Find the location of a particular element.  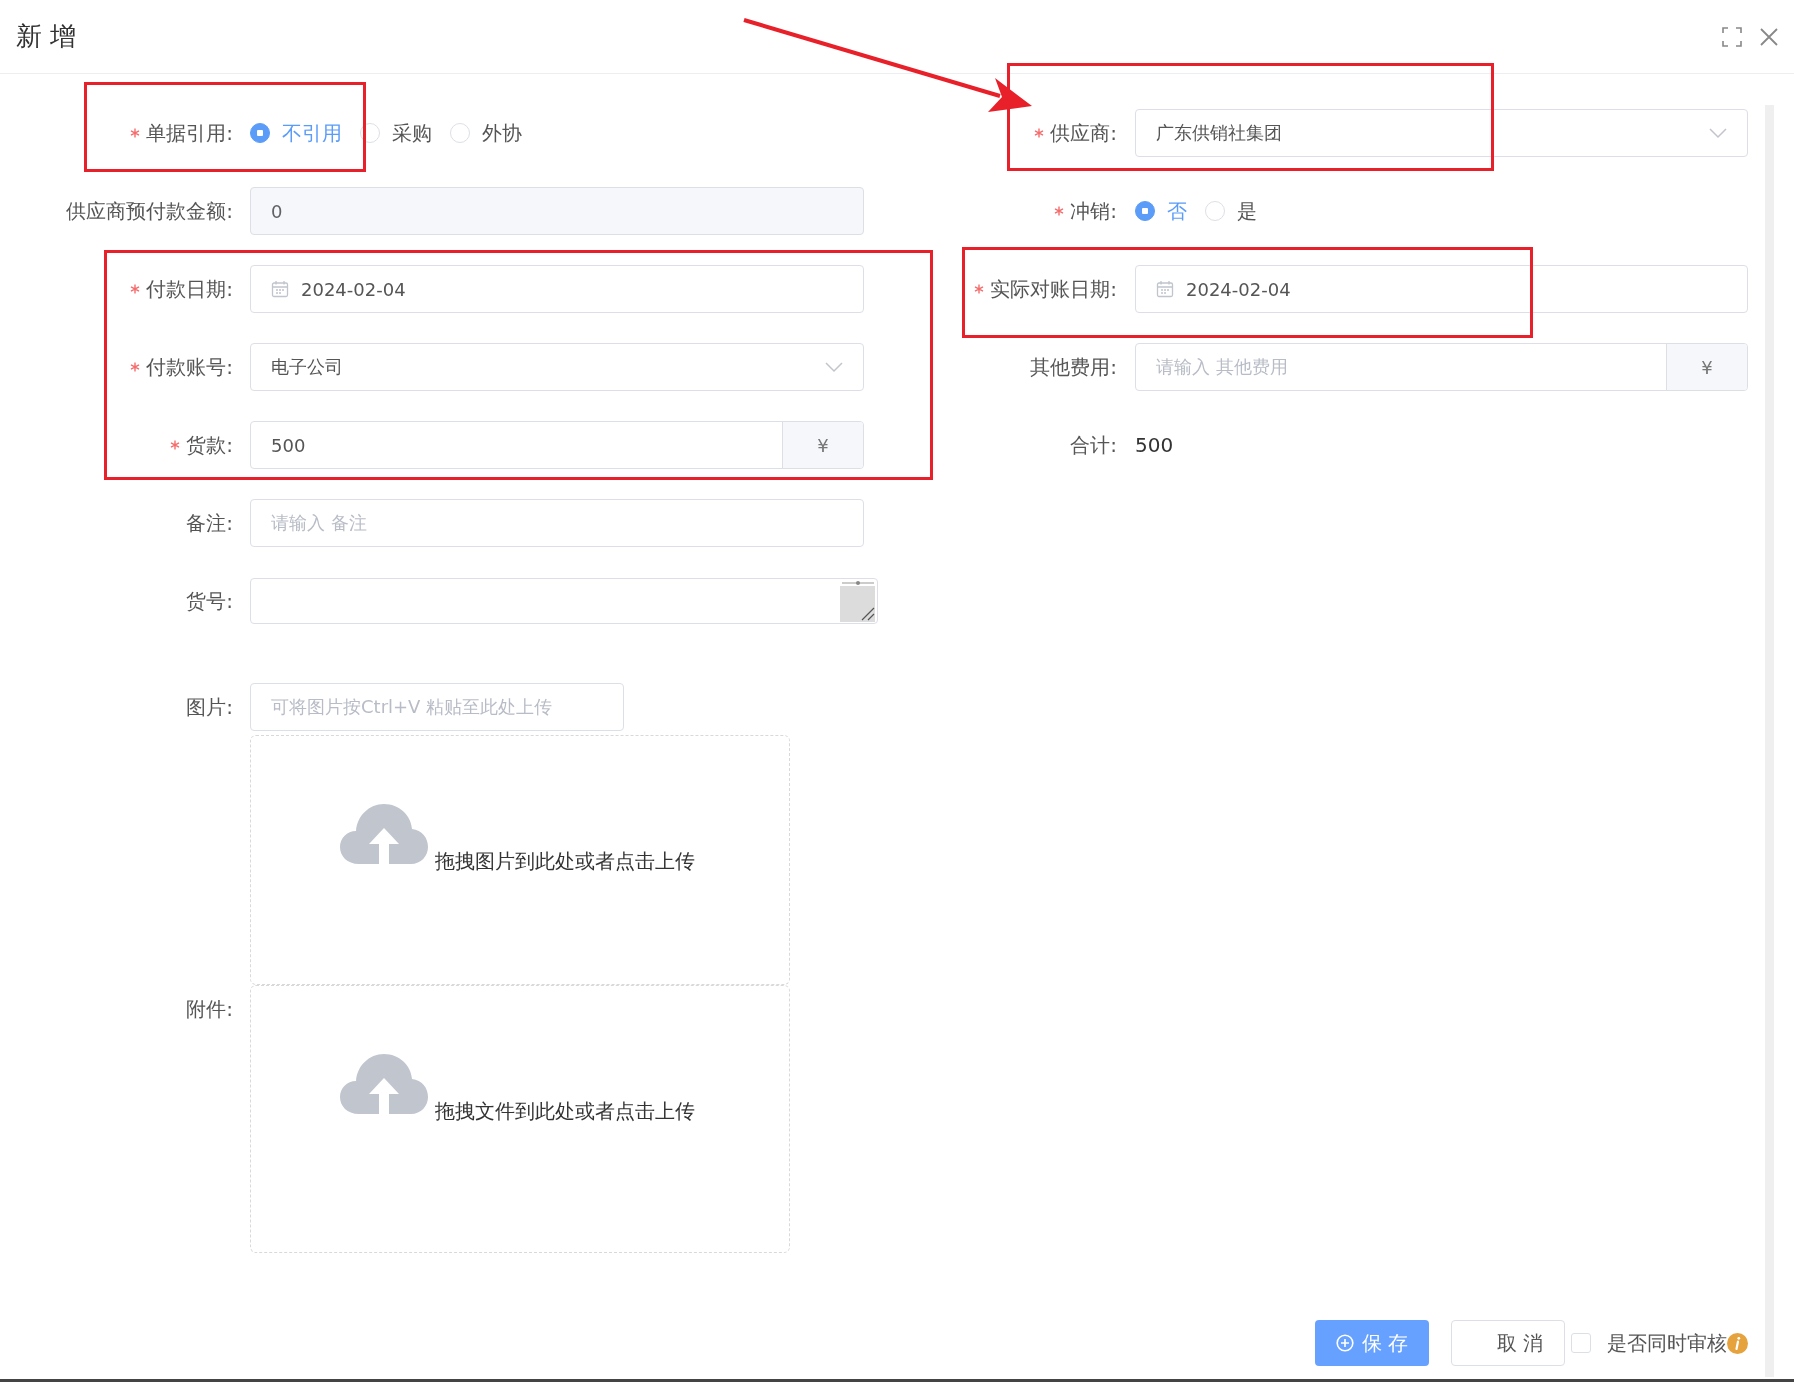

amount-field: 请输入 其他费用 ¥ is located at coordinates (1441, 367).